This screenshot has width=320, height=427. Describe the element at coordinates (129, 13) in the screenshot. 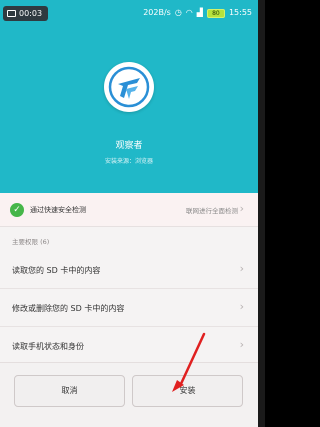

I see `status-bar: 00:03 202B/s ◷ ◠ ▟ 80 15:55` at that location.